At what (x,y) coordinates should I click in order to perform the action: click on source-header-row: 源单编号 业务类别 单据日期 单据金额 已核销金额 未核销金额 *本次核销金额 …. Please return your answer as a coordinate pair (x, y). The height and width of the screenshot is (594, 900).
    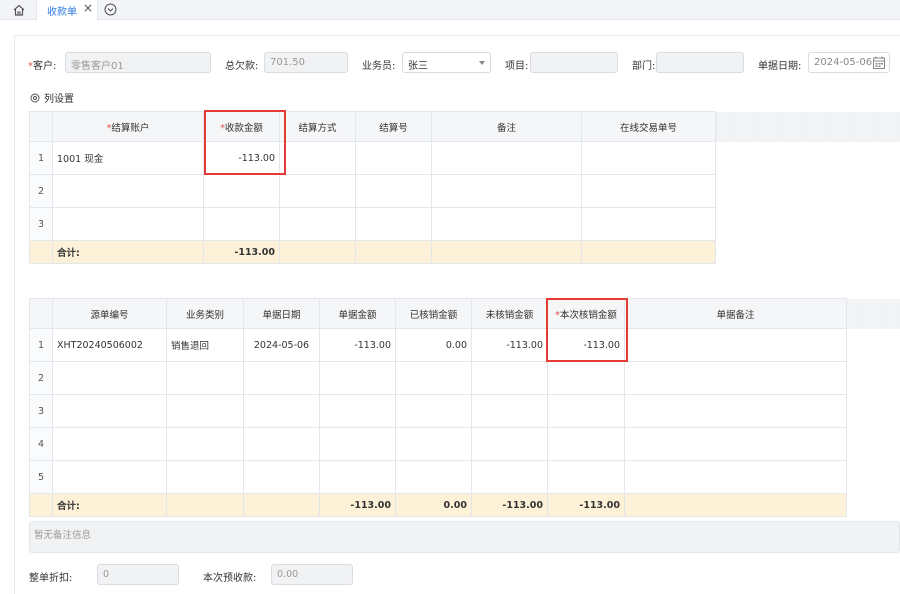
    Looking at the image, I should click on (464, 313).